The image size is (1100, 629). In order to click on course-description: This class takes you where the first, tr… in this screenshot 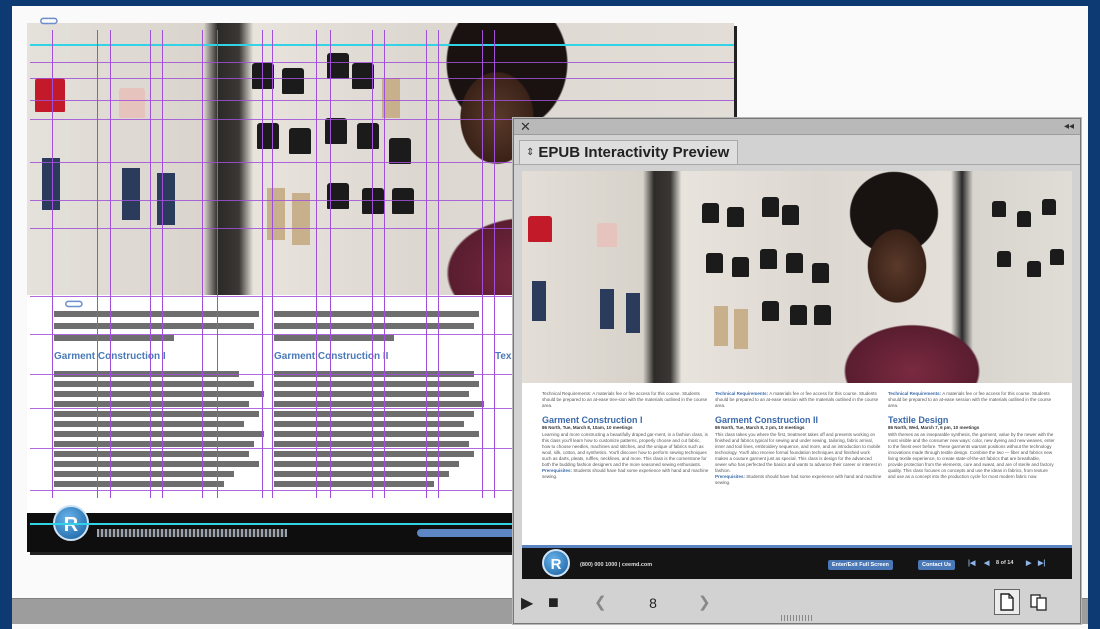, I will do `click(798, 452)`.